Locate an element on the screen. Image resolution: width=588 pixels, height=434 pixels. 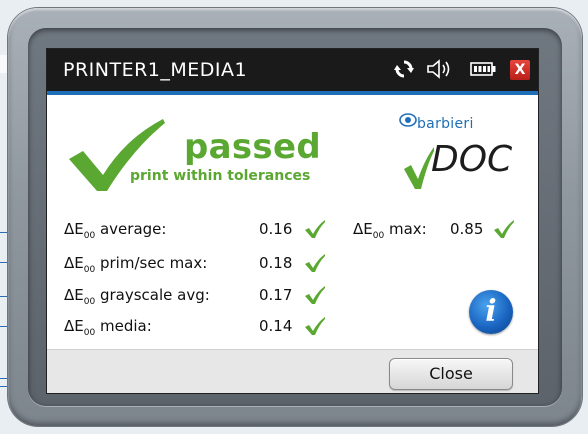
metric-max-label: ΔE00 max: is located at coordinates (390, 230).